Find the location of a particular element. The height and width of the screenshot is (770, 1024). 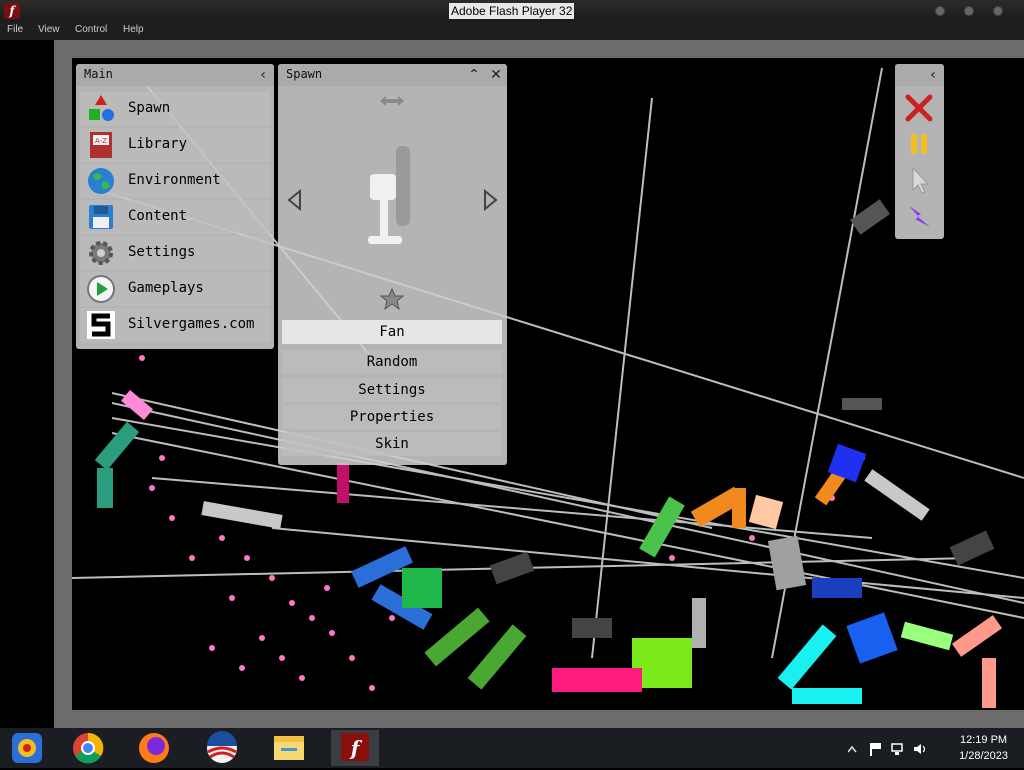

tray-time: 12:19 PM is located at coordinates (983, 740).